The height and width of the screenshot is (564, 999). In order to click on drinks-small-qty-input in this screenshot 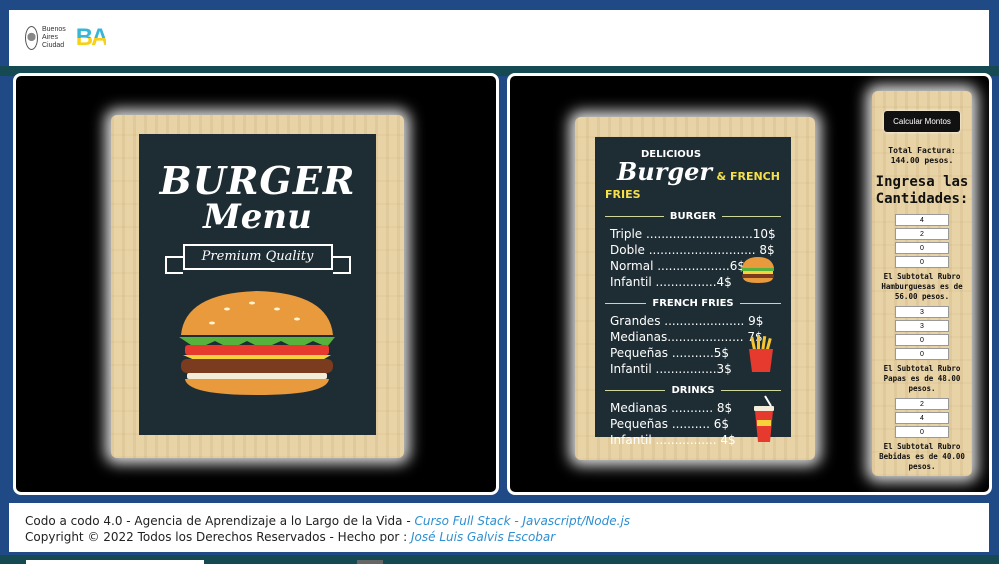, I will do `click(922, 418)`.